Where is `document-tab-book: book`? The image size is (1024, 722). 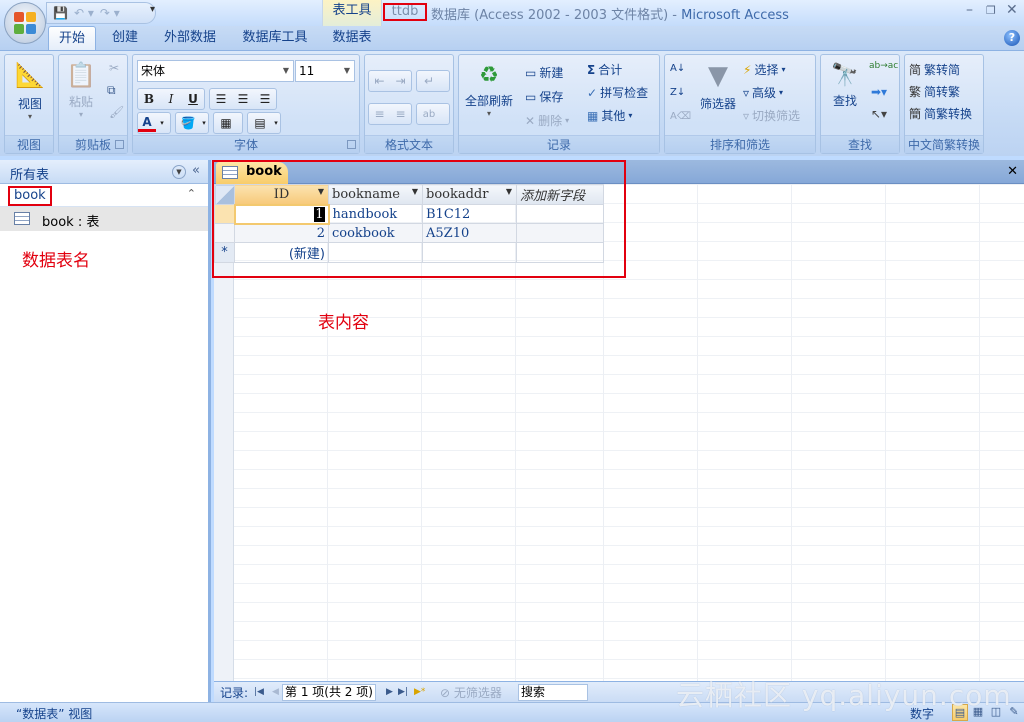
document-tab-book: book is located at coordinates (252, 173).